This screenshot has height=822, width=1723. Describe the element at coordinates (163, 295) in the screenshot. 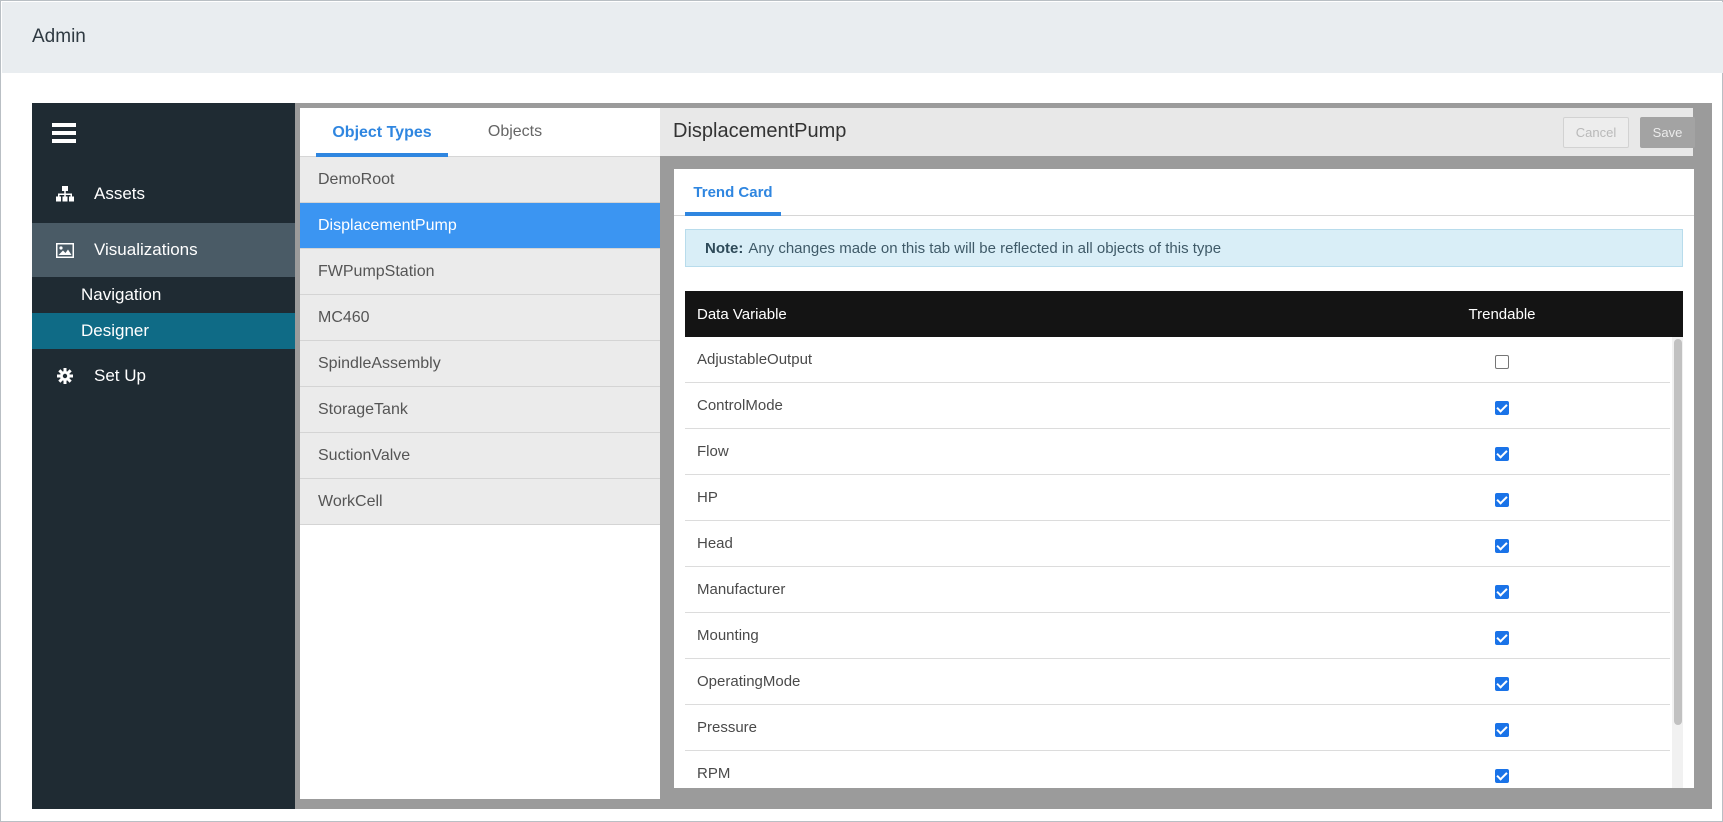

I see `sidebar-subitem-navigation: Navigation` at that location.